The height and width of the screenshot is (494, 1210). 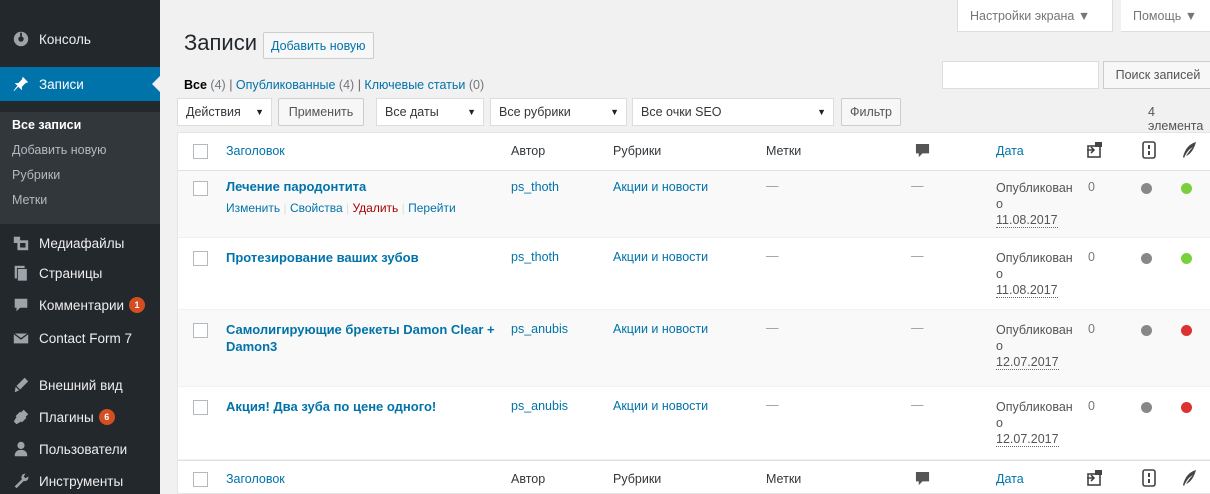 What do you see at coordinates (80, 417) in the screenshot?
I see `menu-item-plugins: Плагины 6` at bounding box center [80, 417].